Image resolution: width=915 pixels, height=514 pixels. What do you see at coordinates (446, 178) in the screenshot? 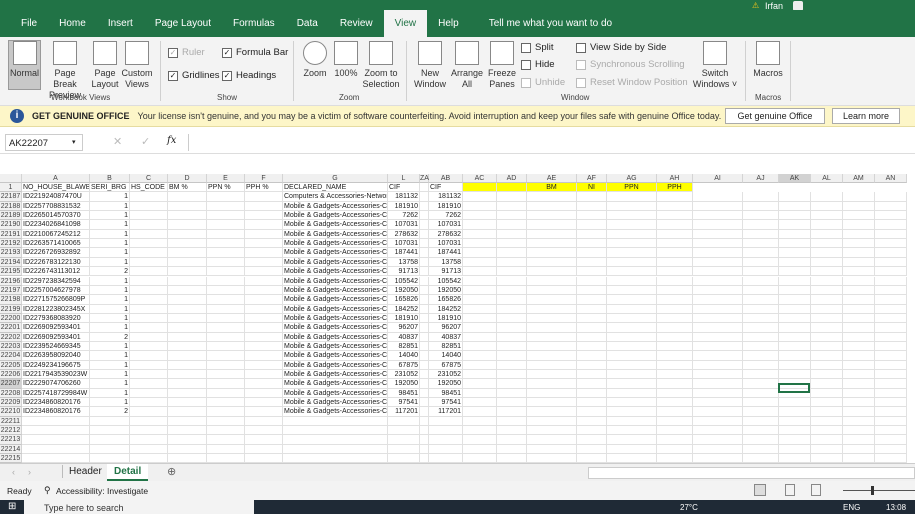
I see `column-header-AB: AB` at bounding box center [446, 178].